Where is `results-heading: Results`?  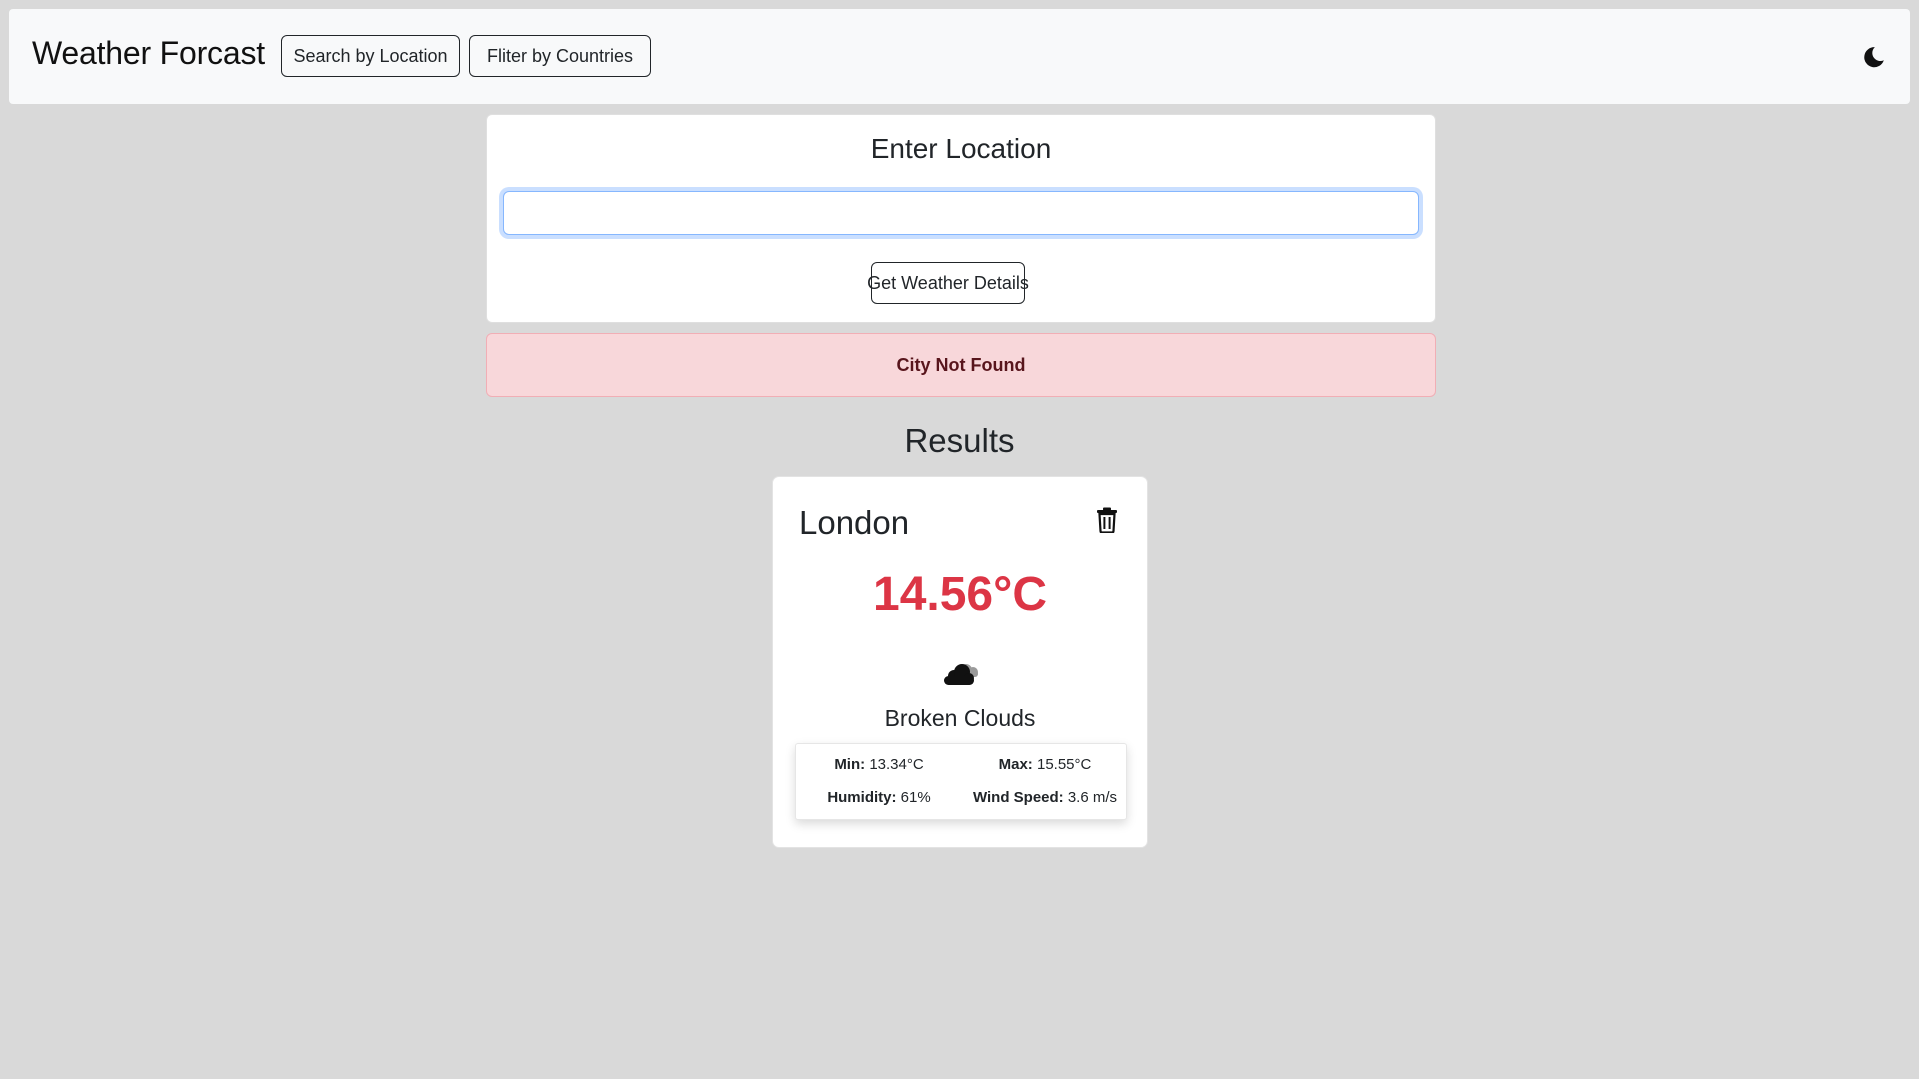 results-heading: Results is located at coordinates (959, 440).